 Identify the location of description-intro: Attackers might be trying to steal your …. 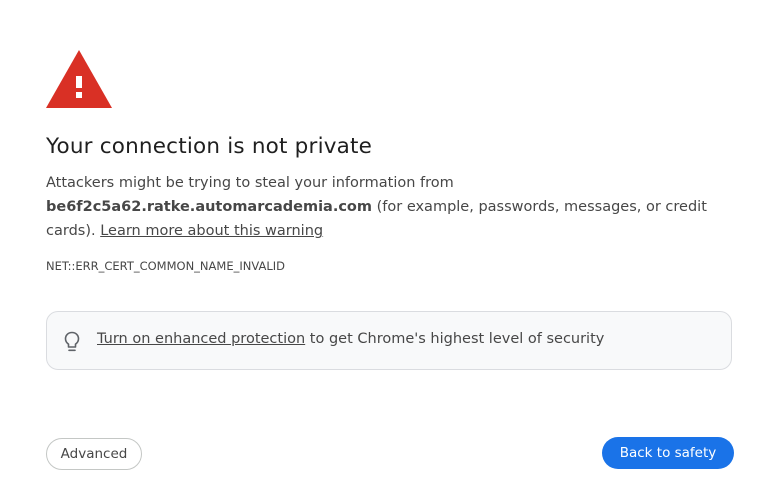
(250, 183).